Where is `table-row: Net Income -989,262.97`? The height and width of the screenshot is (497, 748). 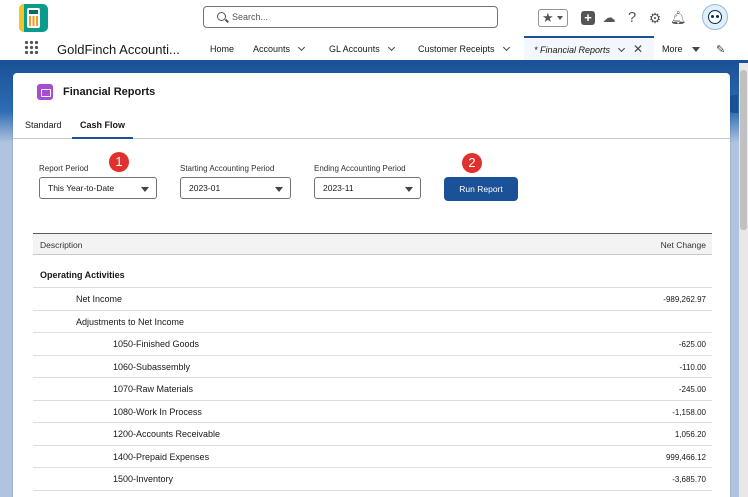
table-row: Net Income -989,262.97 is located at coordinates (372, 299).